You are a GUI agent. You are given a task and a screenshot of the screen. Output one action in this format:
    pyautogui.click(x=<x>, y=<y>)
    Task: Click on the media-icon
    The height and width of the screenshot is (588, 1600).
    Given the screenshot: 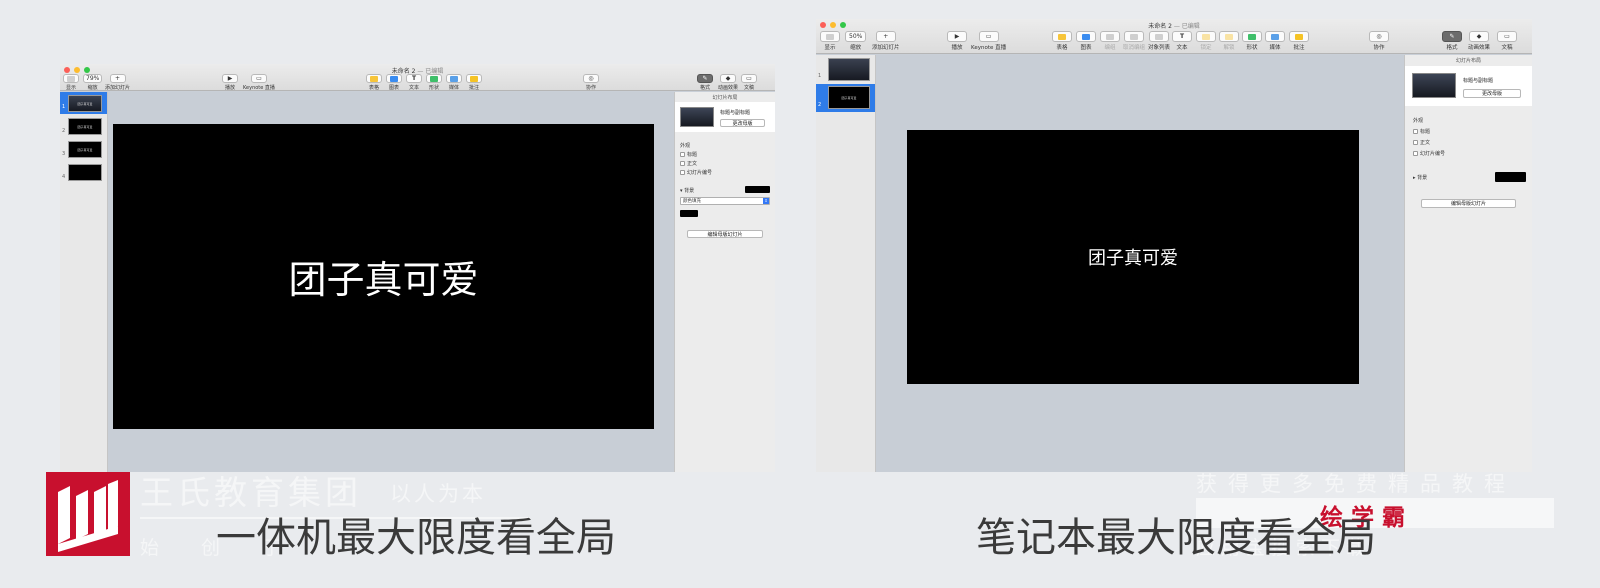 What is the action you would take?
    pyautogui.click(x=1275, y=36)
    